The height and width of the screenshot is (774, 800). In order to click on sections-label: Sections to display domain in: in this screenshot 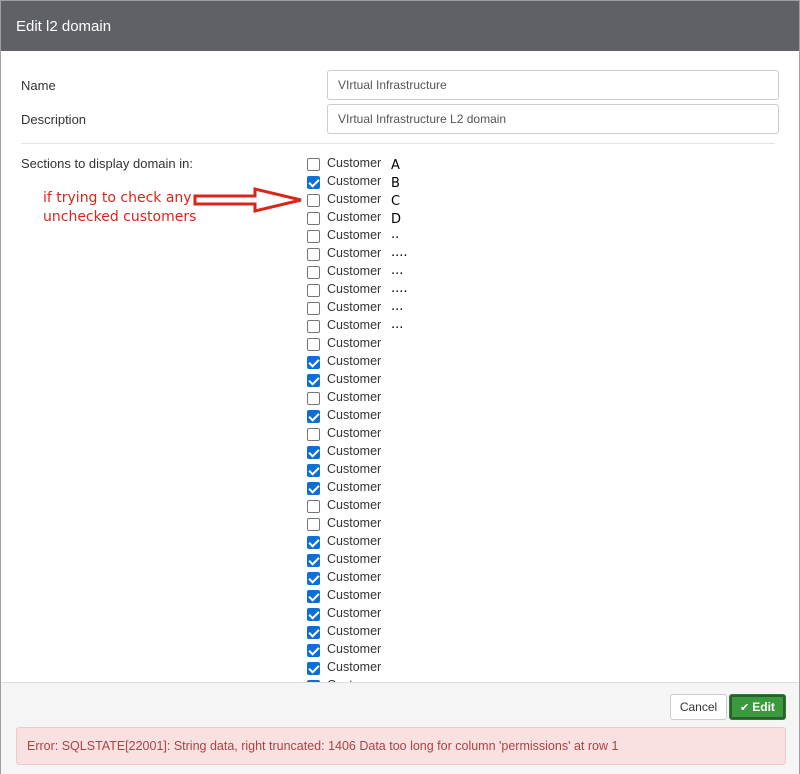, I will do `click(107, 163)`.